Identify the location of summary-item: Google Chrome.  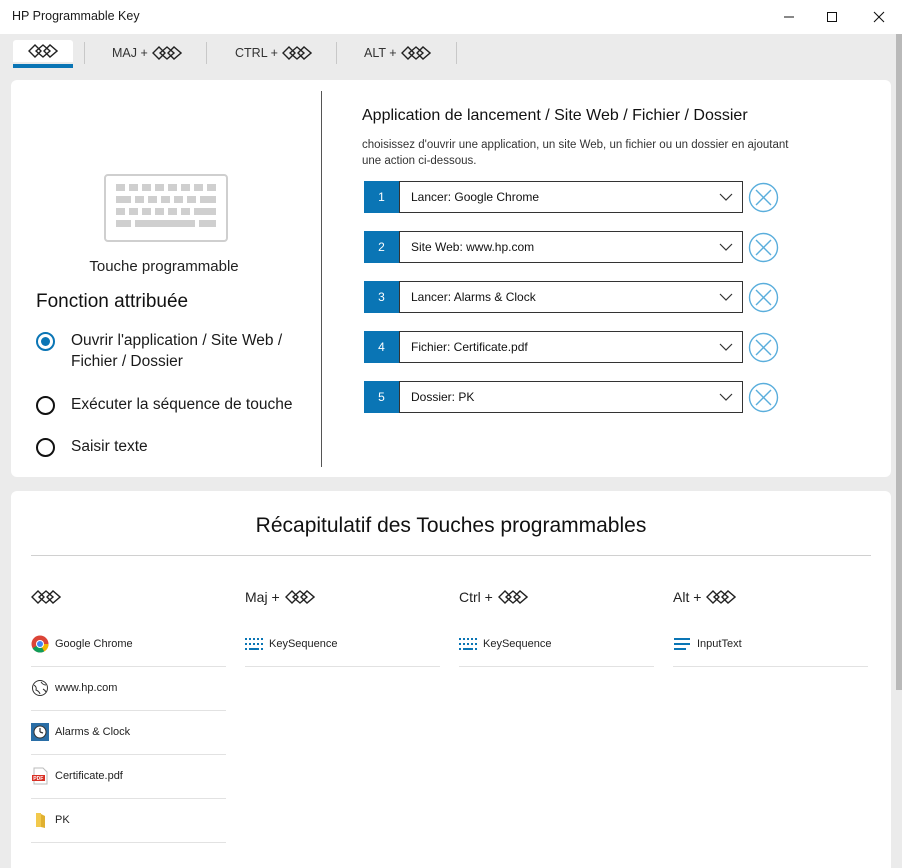
(128, 645).